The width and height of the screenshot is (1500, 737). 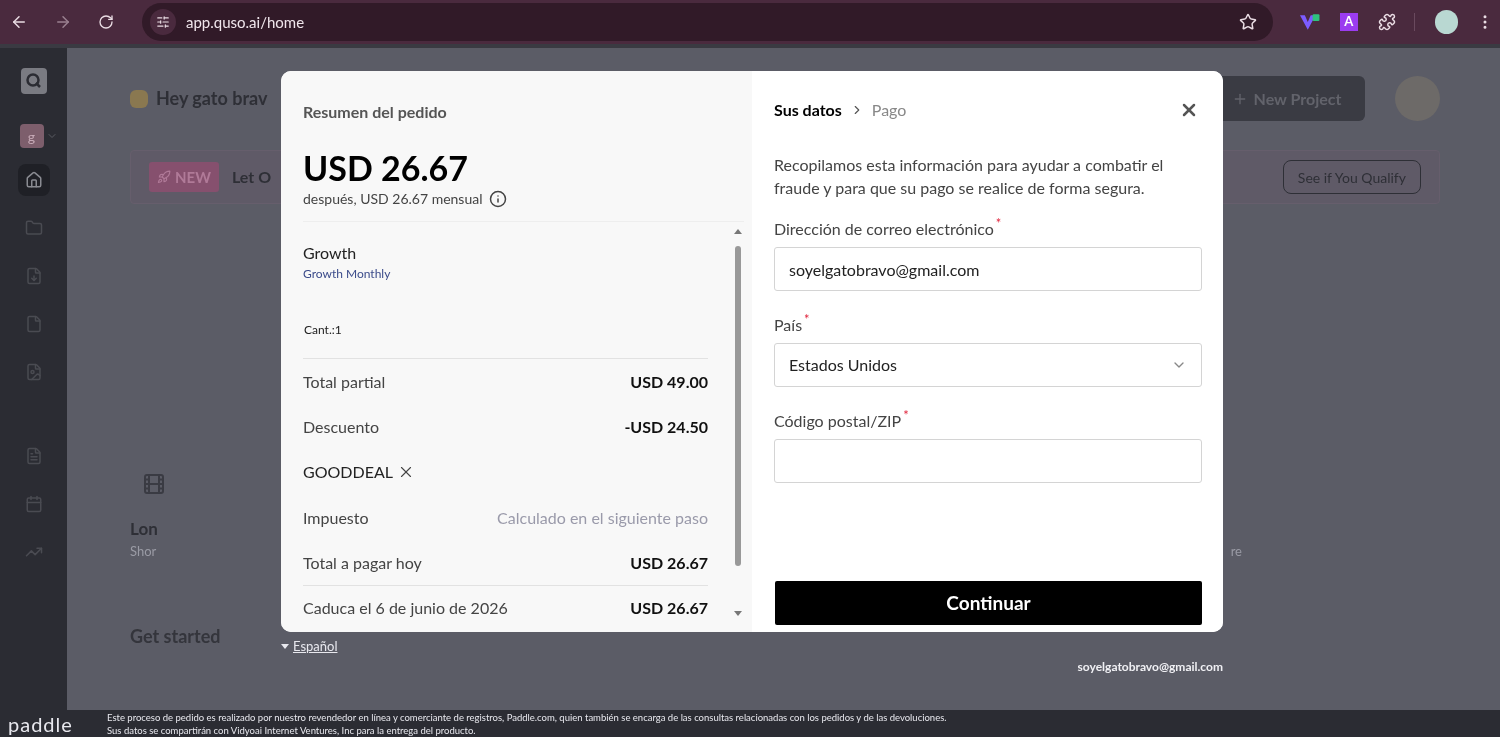 What do you see at coordinates (33, 180) in the screenshot?
I see `sidebar-home-icon` at bounding box center [33, 180].